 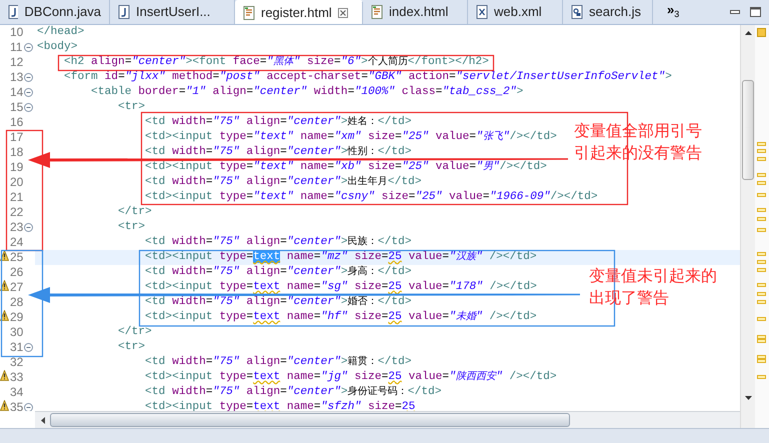 What do you see at coordinates (340, 257) in the screenshot?
I see `code-line: <td><input type=text name="mz" size=25 value="汉族" /></td>` at bounding box center [340, 257].